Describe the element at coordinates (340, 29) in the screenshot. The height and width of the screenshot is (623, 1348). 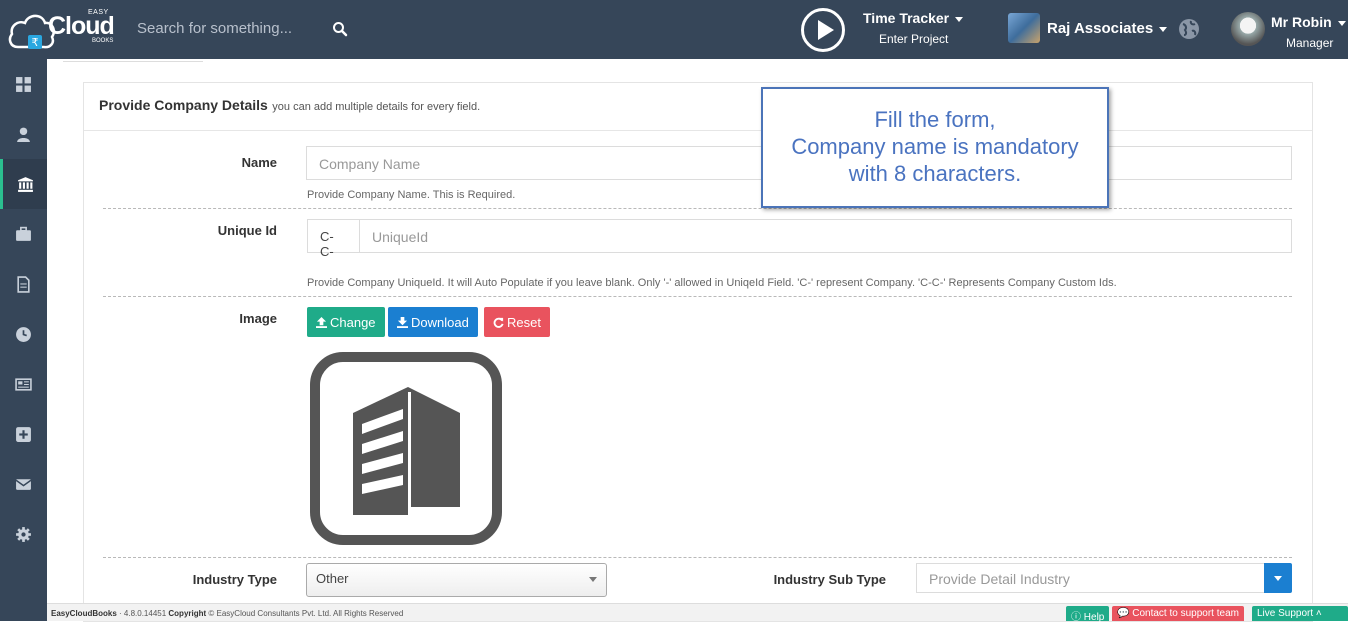
I see `search-icon` at that location.